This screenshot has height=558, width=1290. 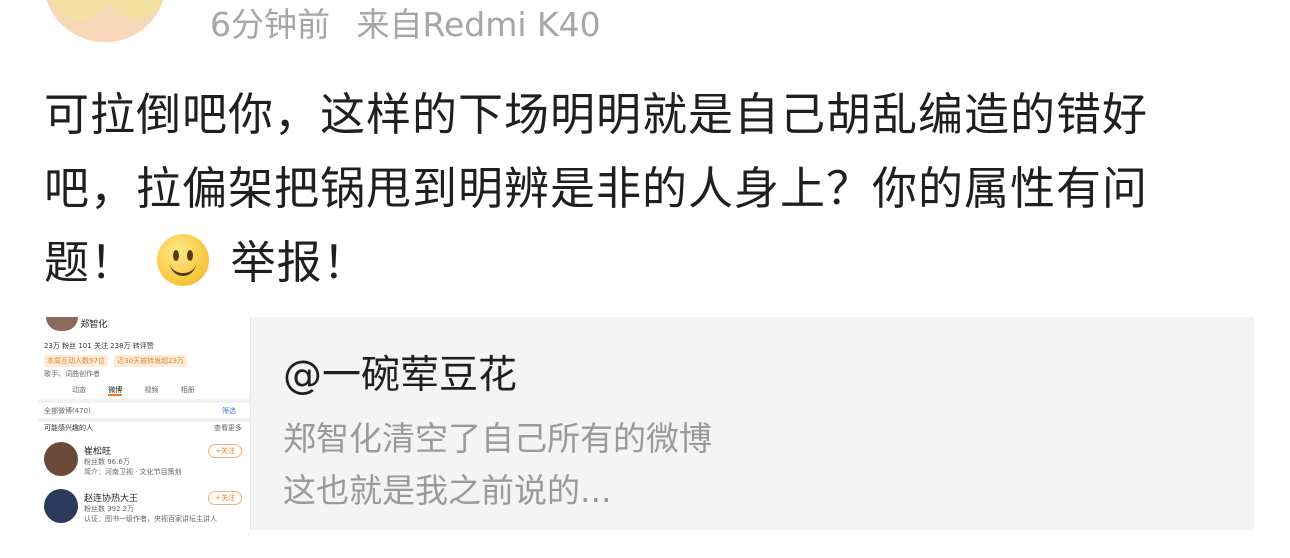 I want to click on tab-weibo: 微博, so click(x=115, y=391).